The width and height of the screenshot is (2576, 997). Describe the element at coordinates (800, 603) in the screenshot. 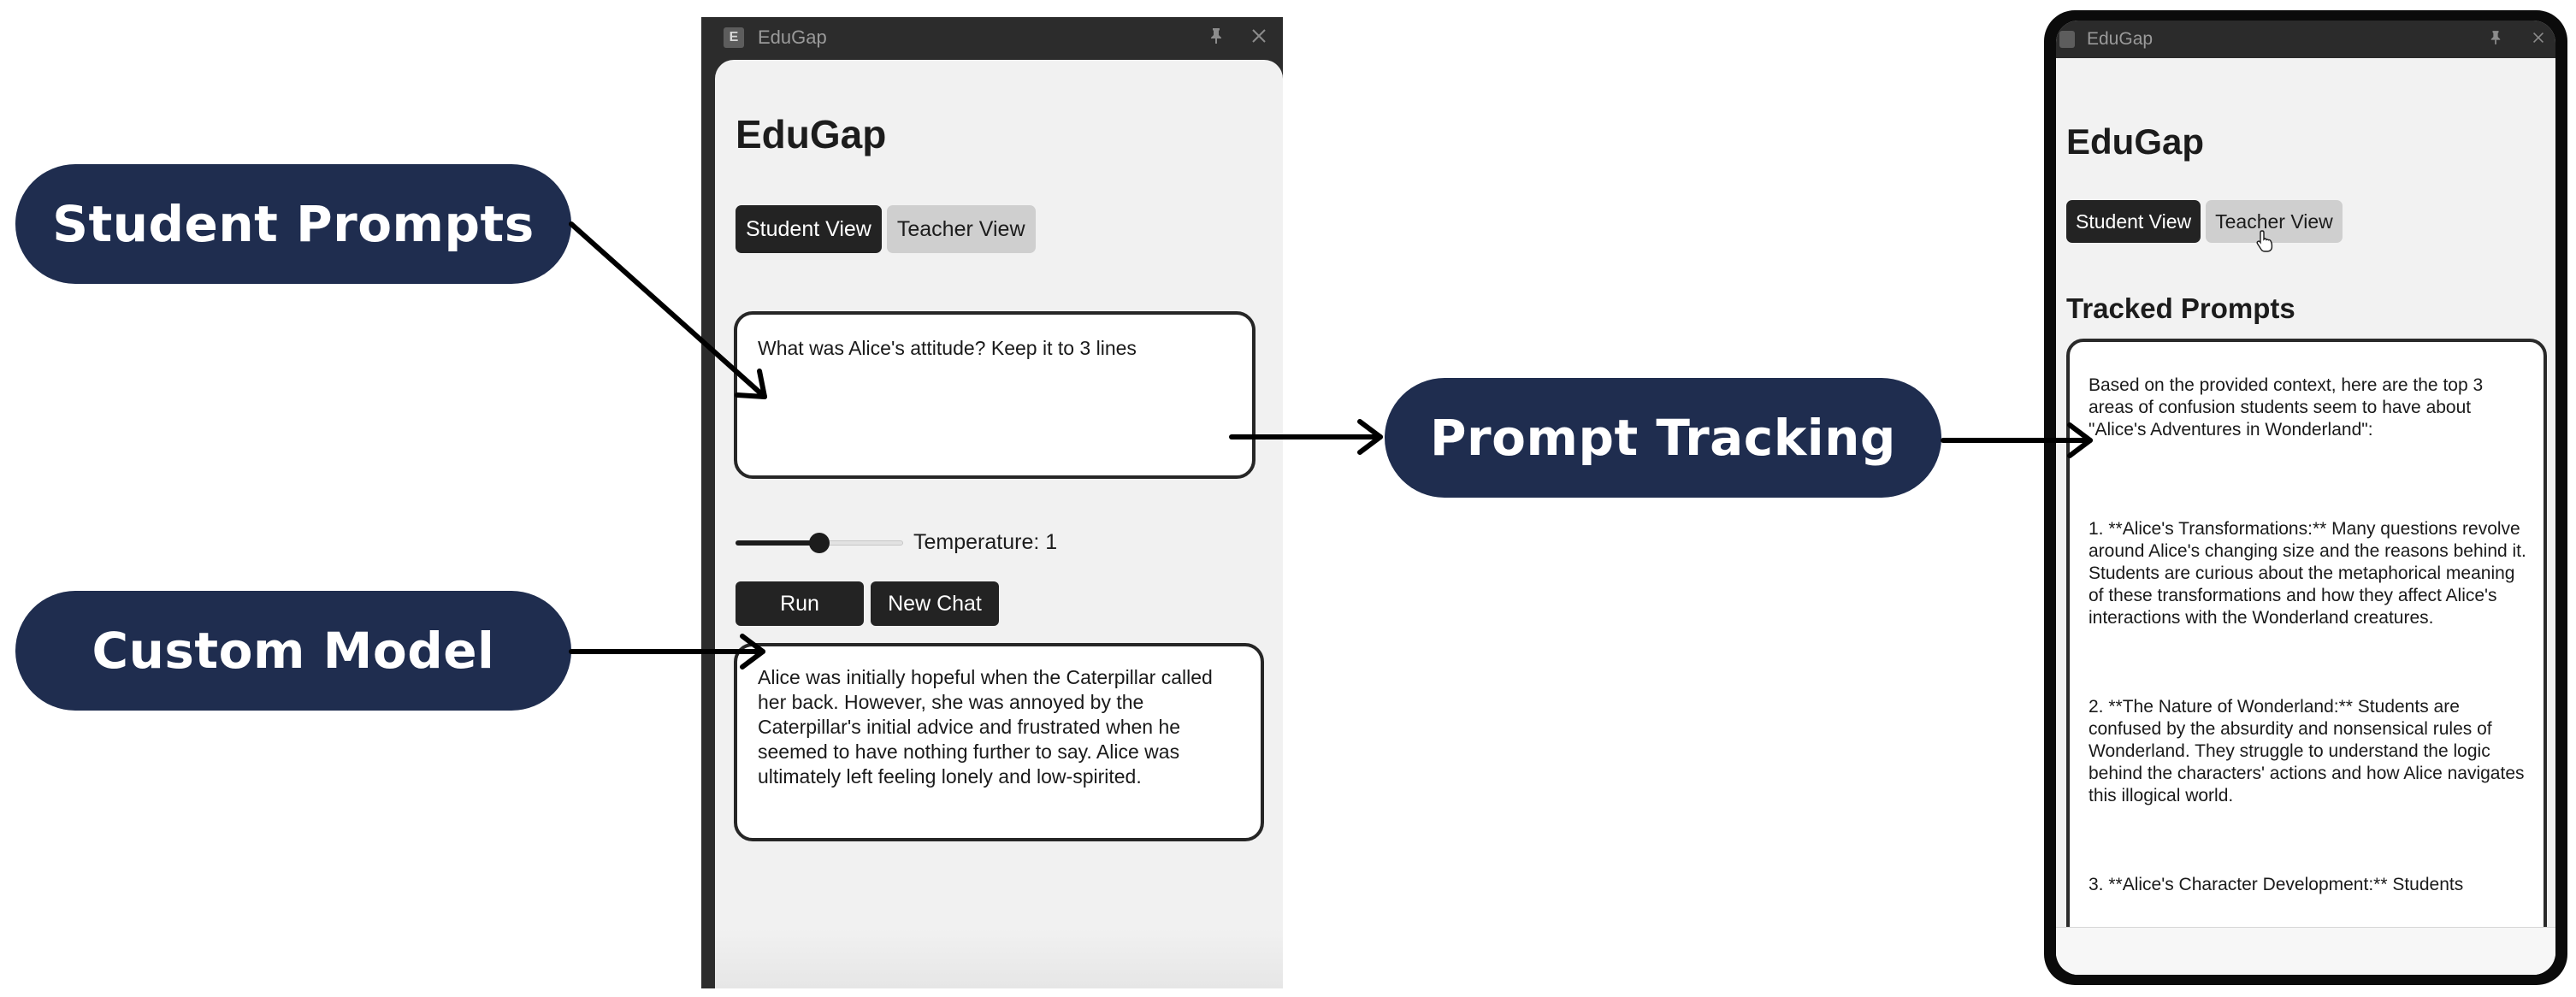

I see `run-button: Run` at that location.